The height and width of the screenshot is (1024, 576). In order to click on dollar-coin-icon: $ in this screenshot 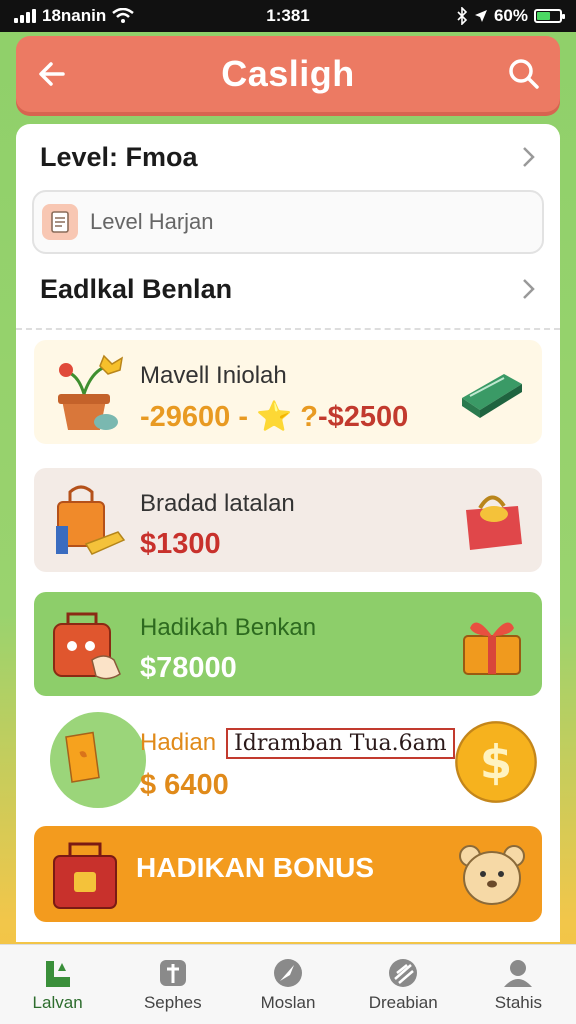, I will do `click(496, 762)`.